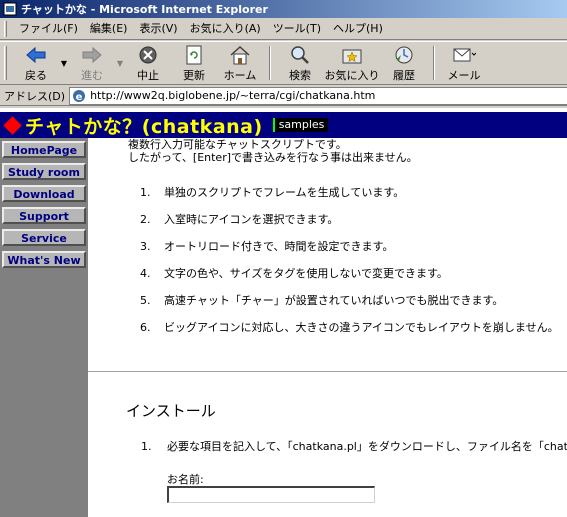 This screenshot has width=567, height=517. Describe the element at coordinates (44, 215) in the screenshot. I see `nav-support: Support` at that location.